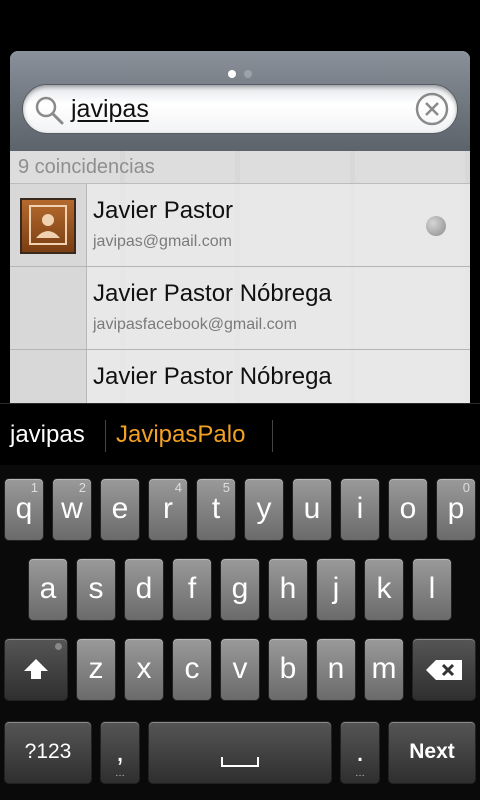 Image resolution: width=480 pixels, height=800 pixels. I want to click on symbols-key: ?123, so click(48, 752).